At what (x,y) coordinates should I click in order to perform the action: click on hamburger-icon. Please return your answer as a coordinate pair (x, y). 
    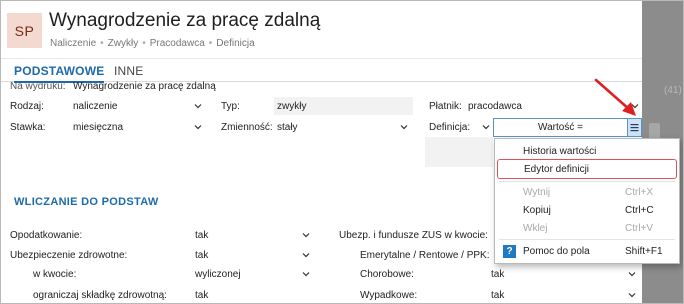
    Looking at the image, I should click on (634, 128).